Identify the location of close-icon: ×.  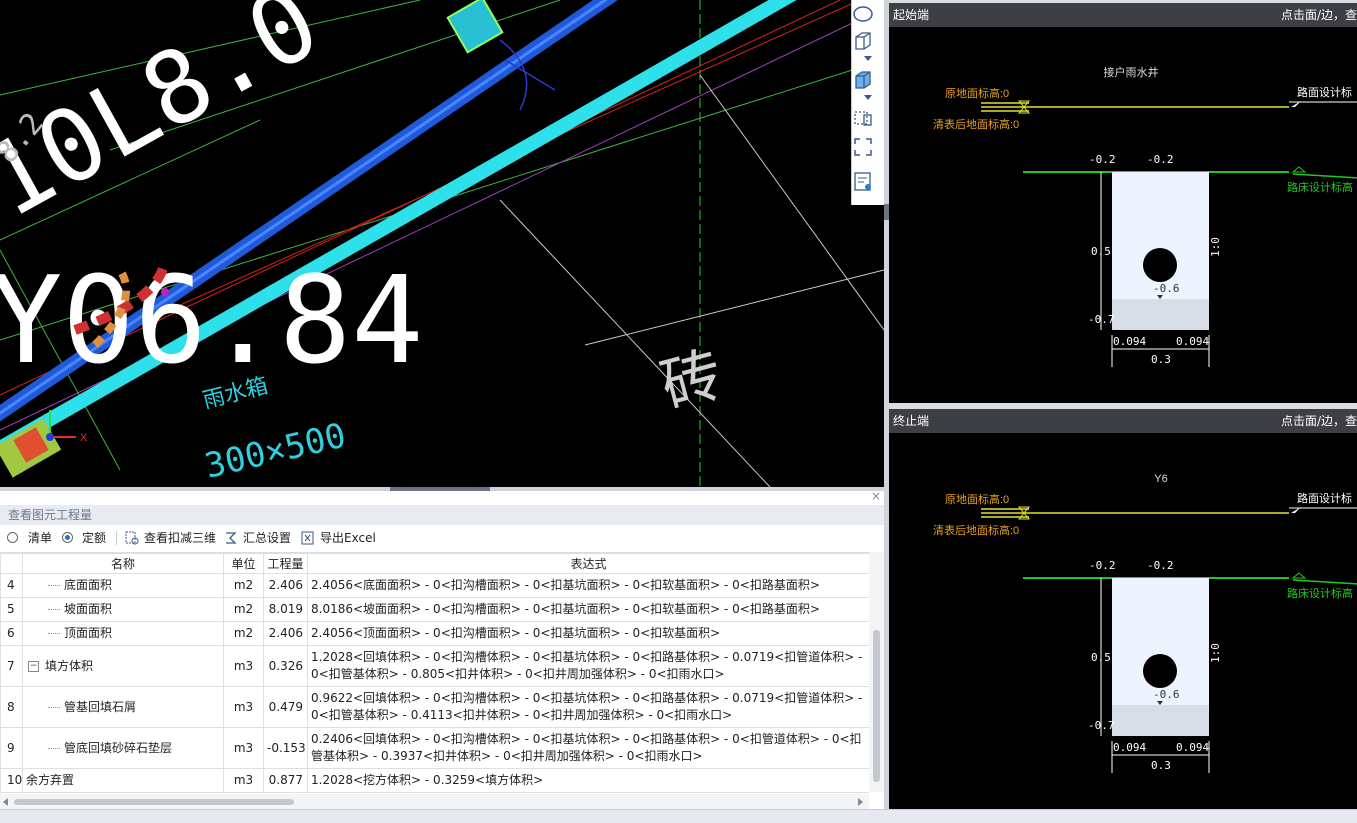
(876, 496).